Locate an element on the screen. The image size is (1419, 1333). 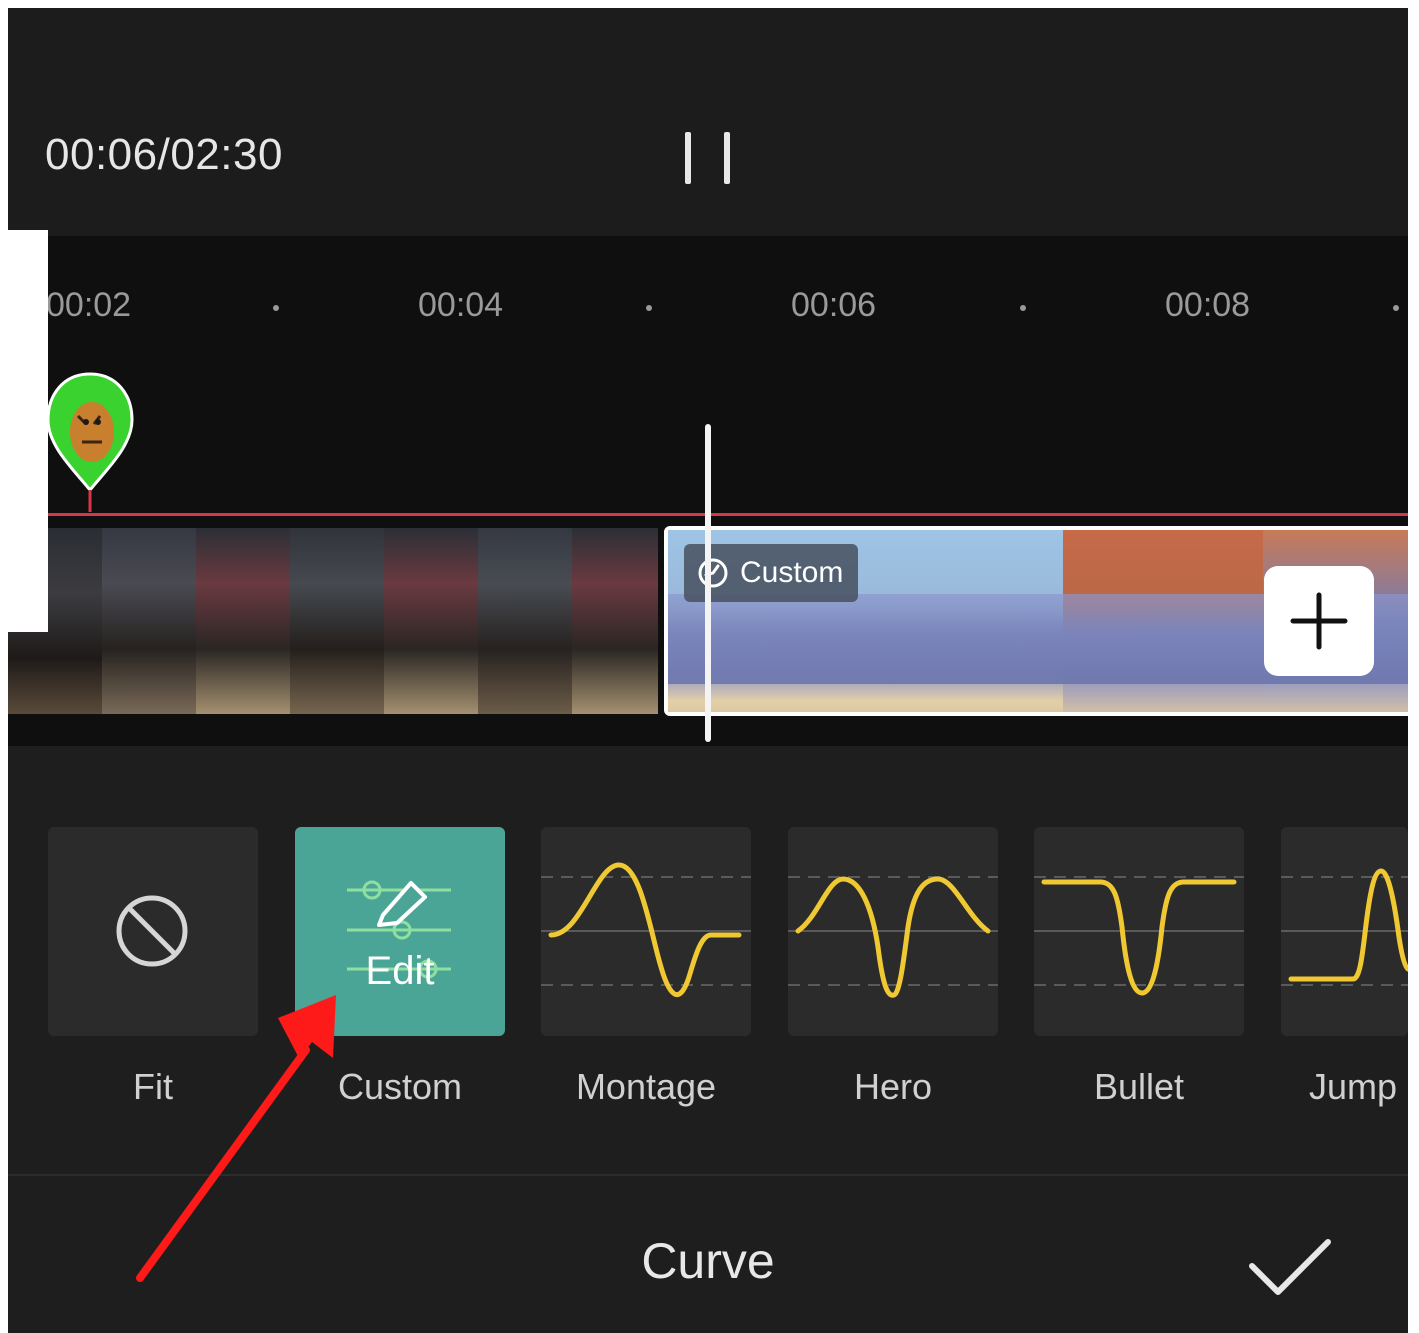
preset-bullet is located at coordinates (1139, 931).